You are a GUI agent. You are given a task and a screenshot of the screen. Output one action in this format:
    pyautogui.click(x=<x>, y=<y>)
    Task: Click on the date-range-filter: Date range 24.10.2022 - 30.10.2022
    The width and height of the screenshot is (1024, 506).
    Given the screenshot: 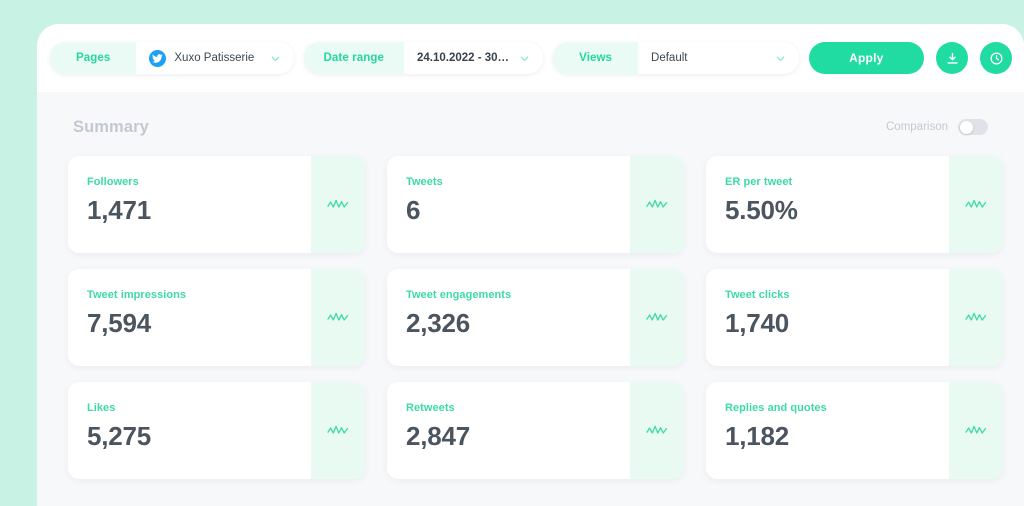 What is the action you would take?
    pyautogui.click(x=423, y=58)
    